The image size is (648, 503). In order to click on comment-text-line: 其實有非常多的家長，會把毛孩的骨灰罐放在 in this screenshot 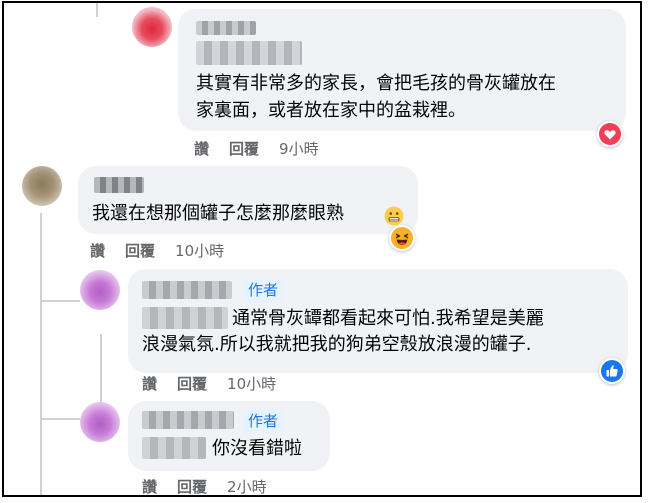, I will do `click(376, 83)`.